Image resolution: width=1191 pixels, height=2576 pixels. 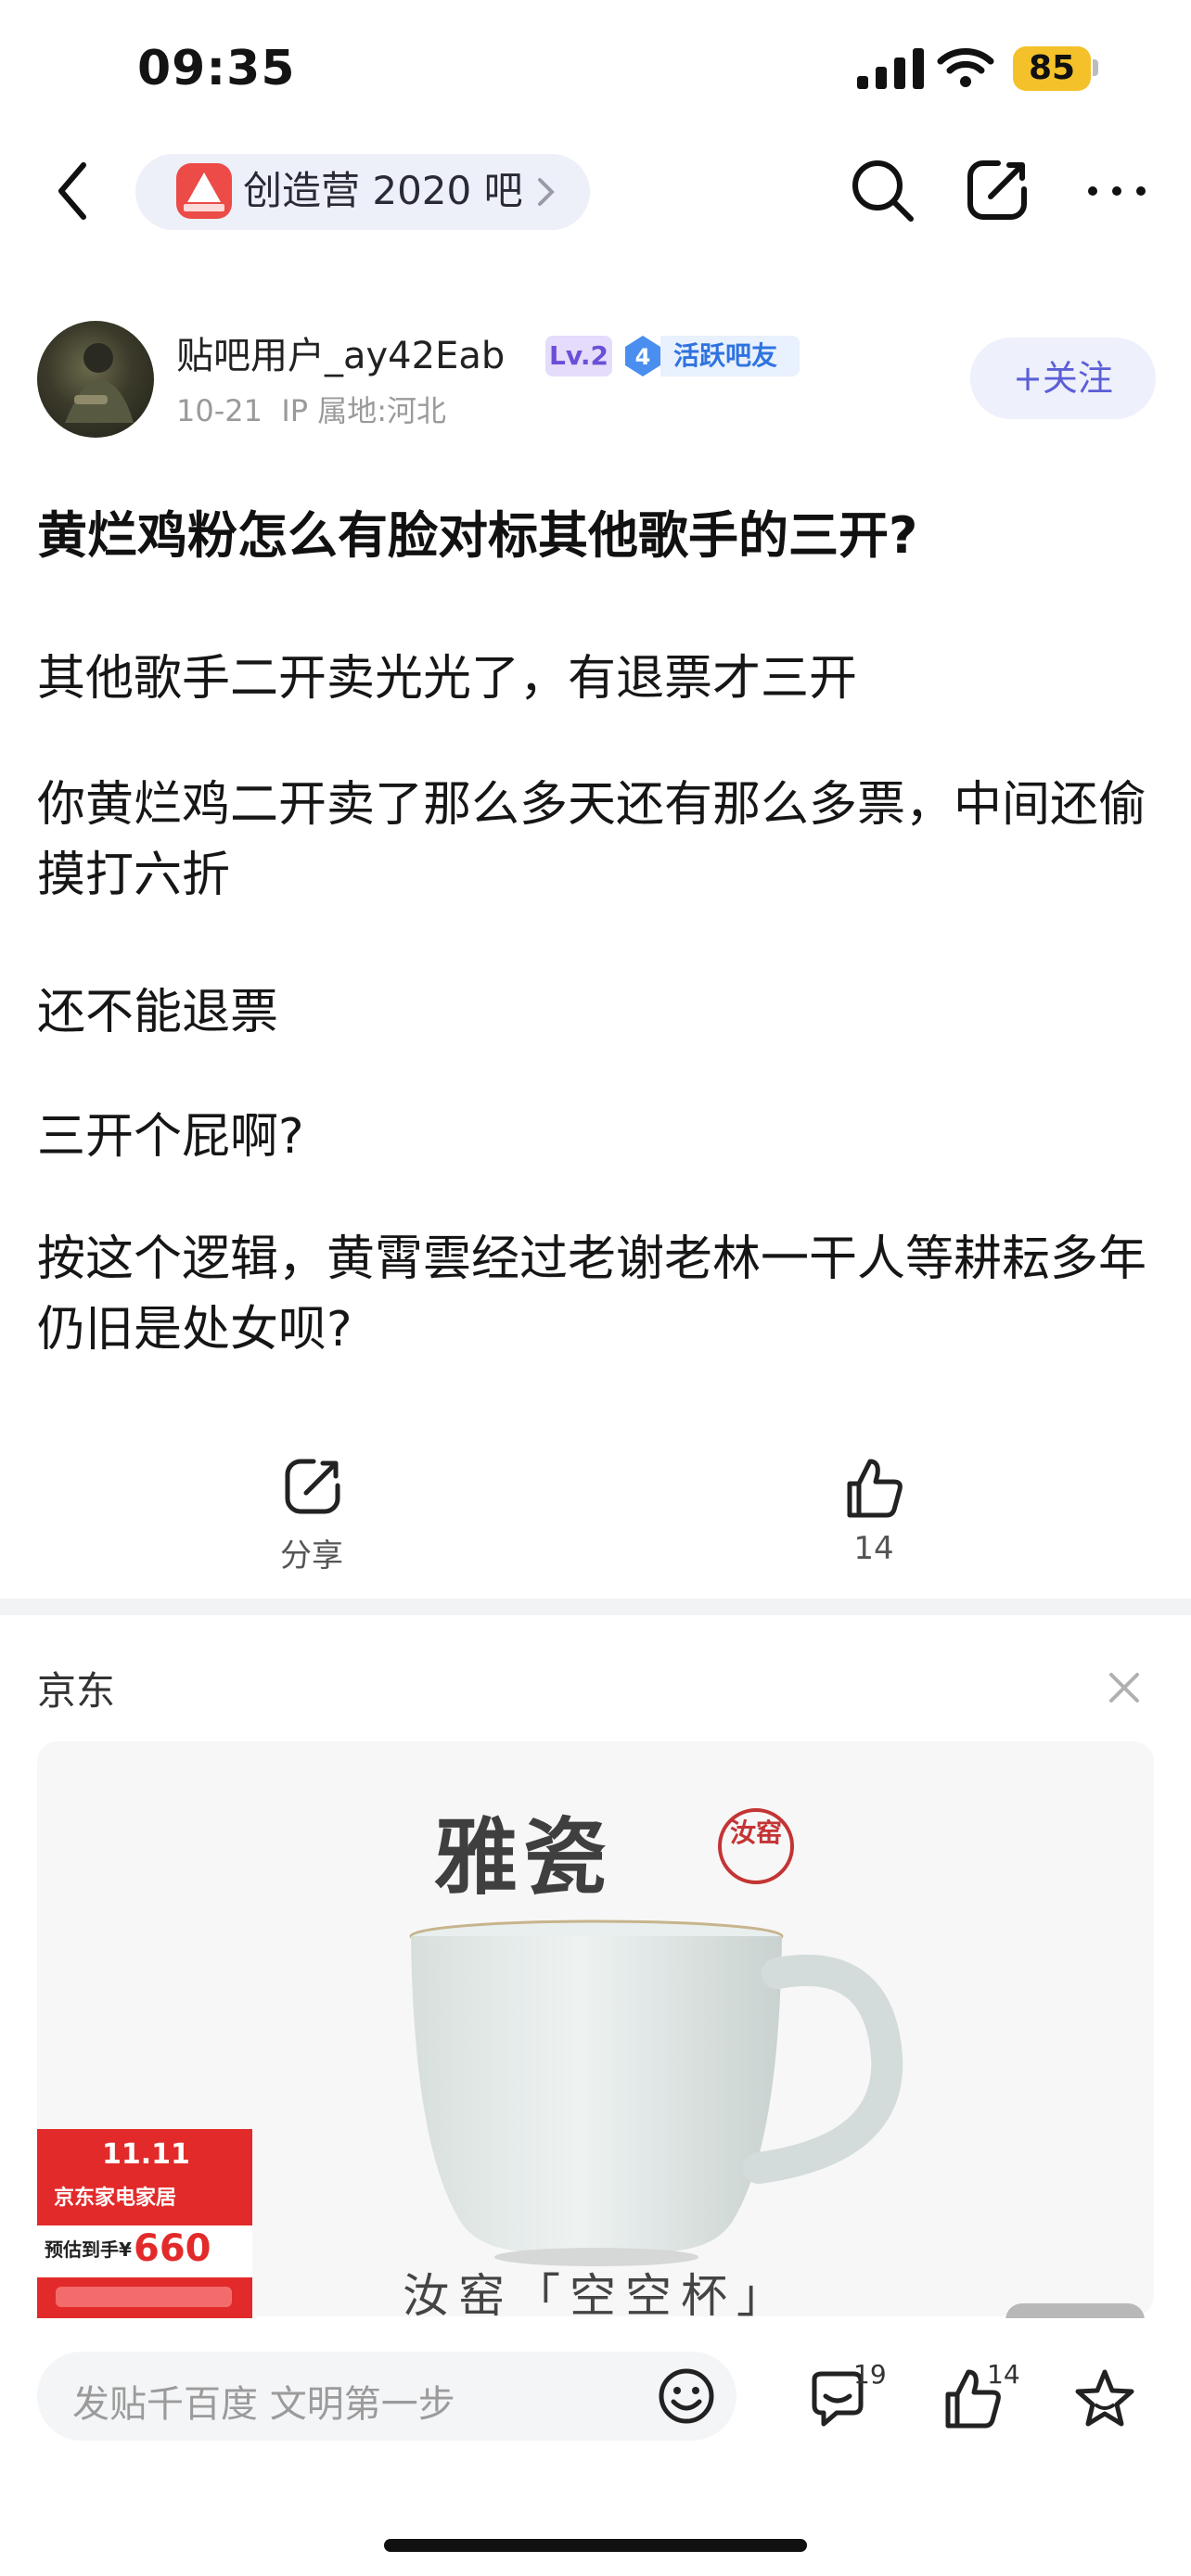 I want to click on ad-source: 京东, so click(x=76, y=1691).